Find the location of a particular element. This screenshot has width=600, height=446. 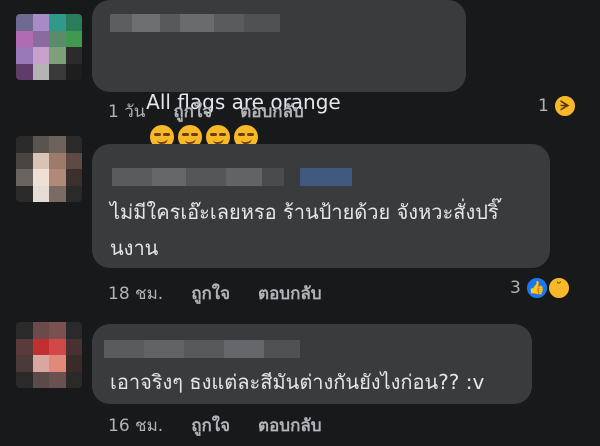

reaction-count: 3 is located at coordinates (515, 288).